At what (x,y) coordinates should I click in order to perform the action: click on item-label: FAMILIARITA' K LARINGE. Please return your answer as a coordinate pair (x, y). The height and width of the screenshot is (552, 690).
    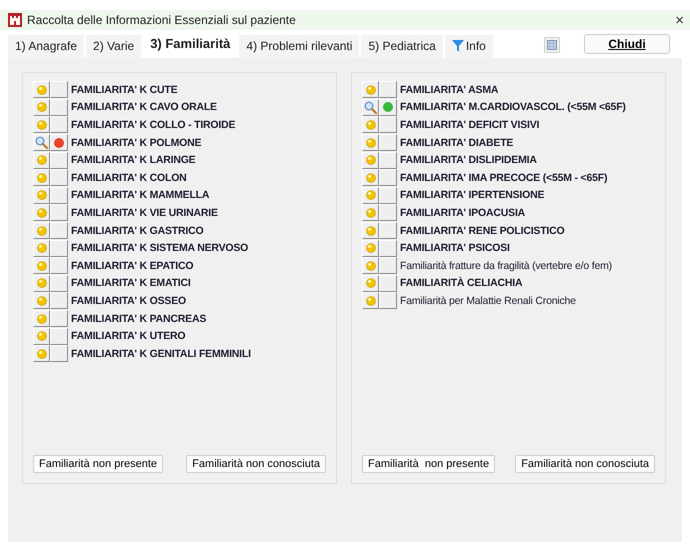
    Looking at the image, I should click on (133, 160).